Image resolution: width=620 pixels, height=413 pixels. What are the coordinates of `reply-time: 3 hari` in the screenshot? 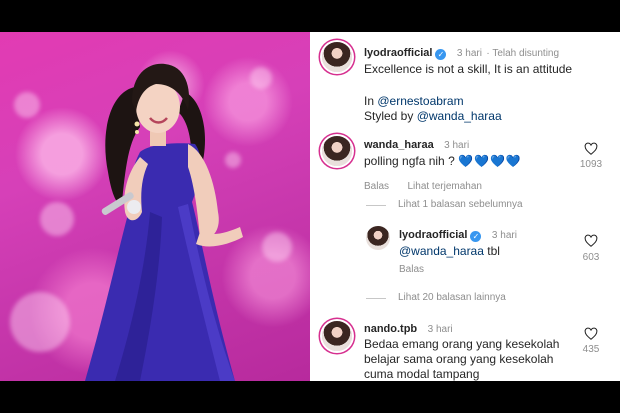 It's located at (504, 235).